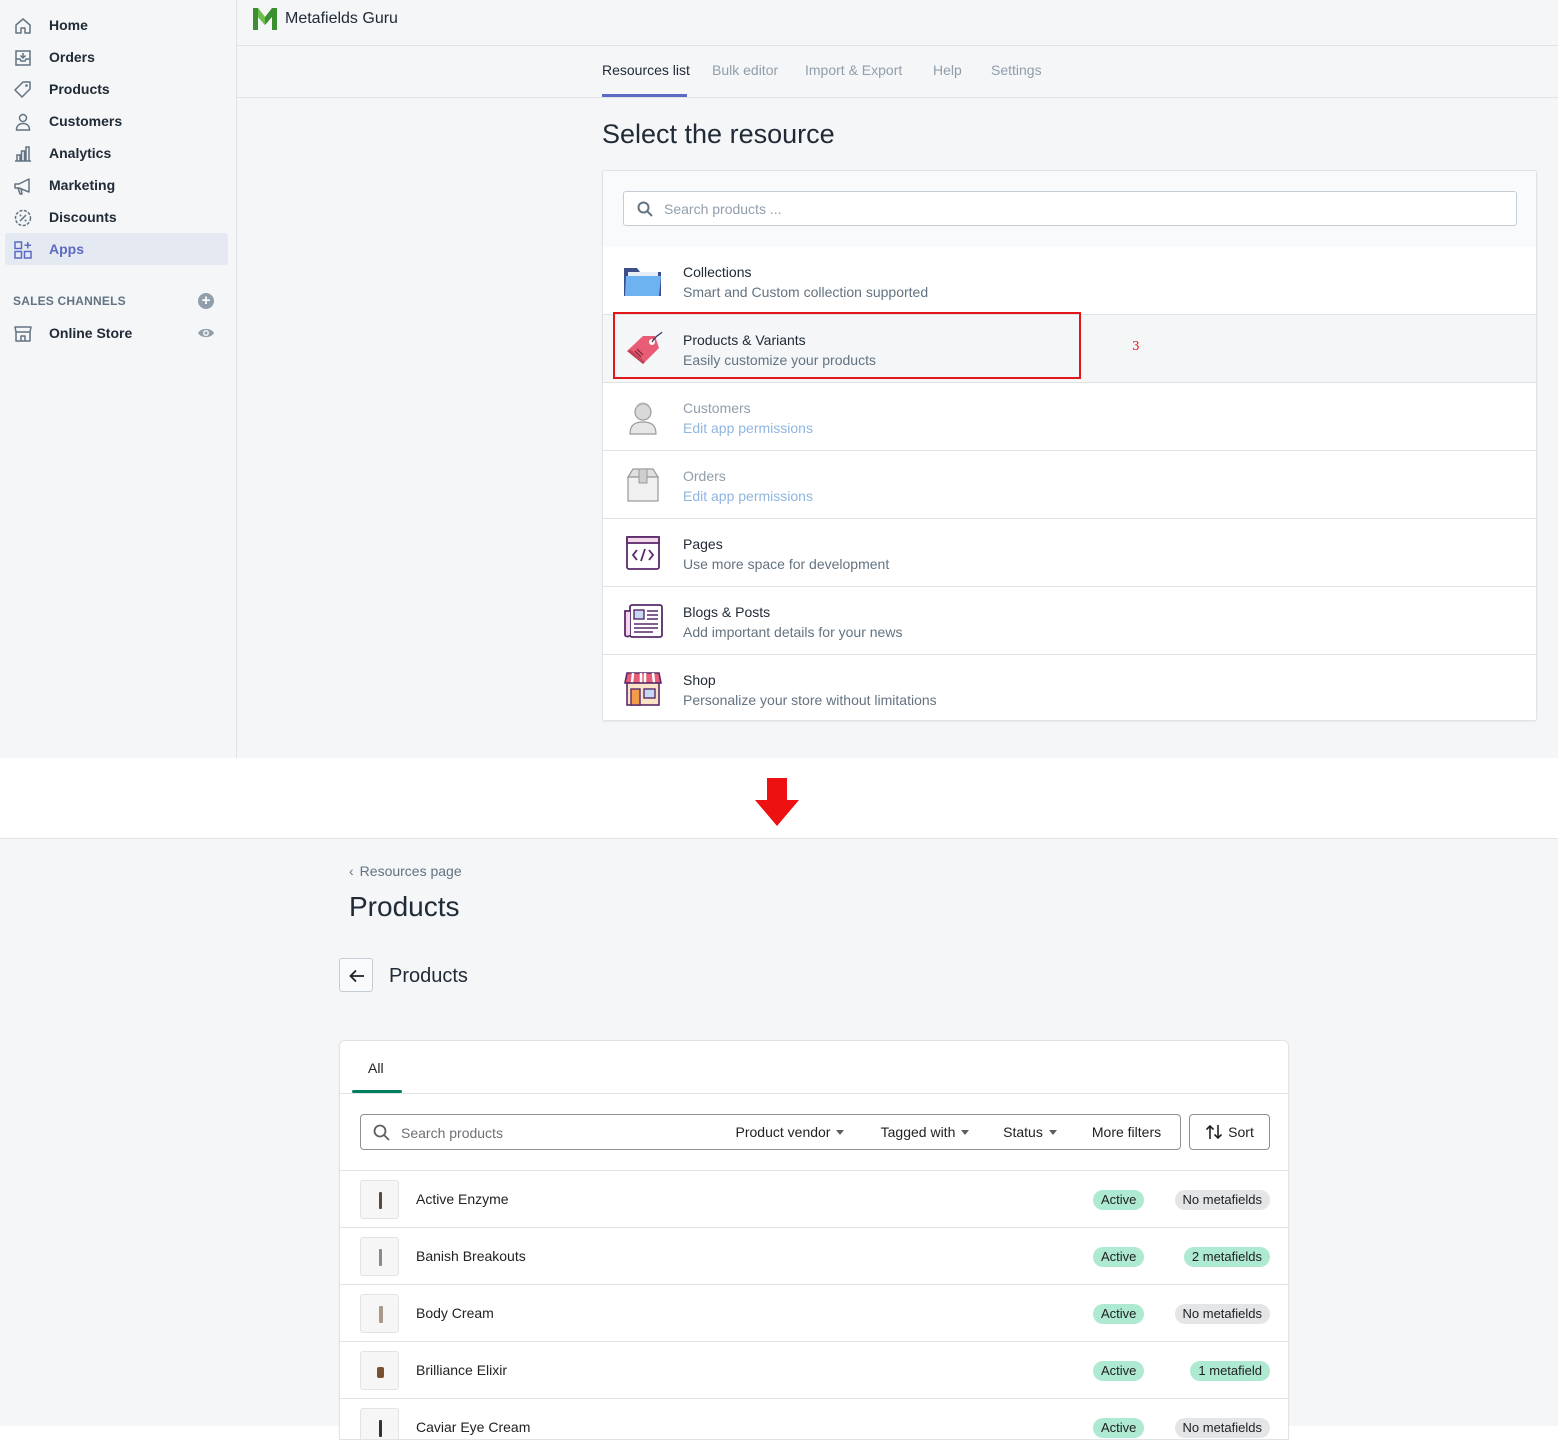  What do you see at coordinates (814, 1198) in the screenshot?
I see `product-row: Active Enzyme Active No metafields` at bounding box center [814, 1198].